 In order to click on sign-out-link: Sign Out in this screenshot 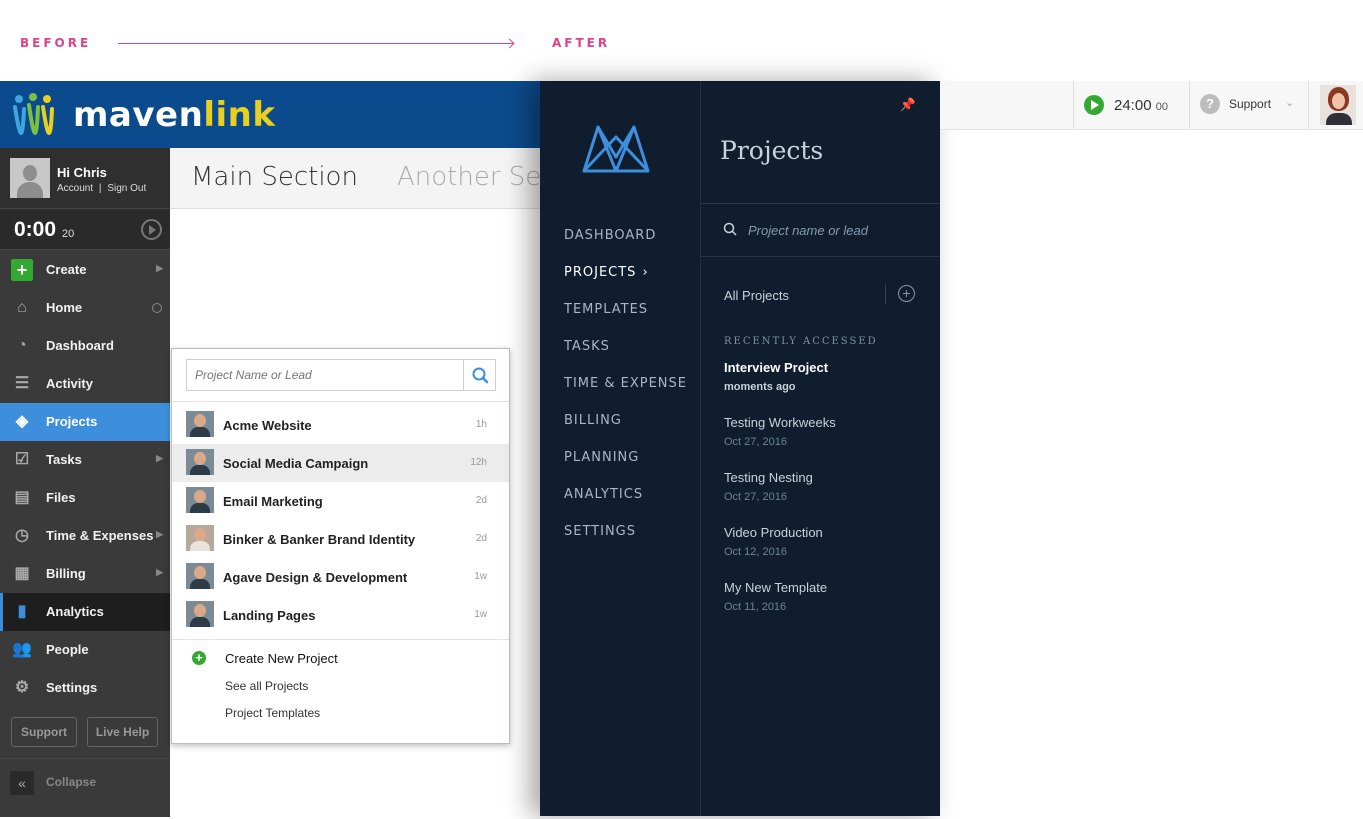, I will do `click(126, 188)`.